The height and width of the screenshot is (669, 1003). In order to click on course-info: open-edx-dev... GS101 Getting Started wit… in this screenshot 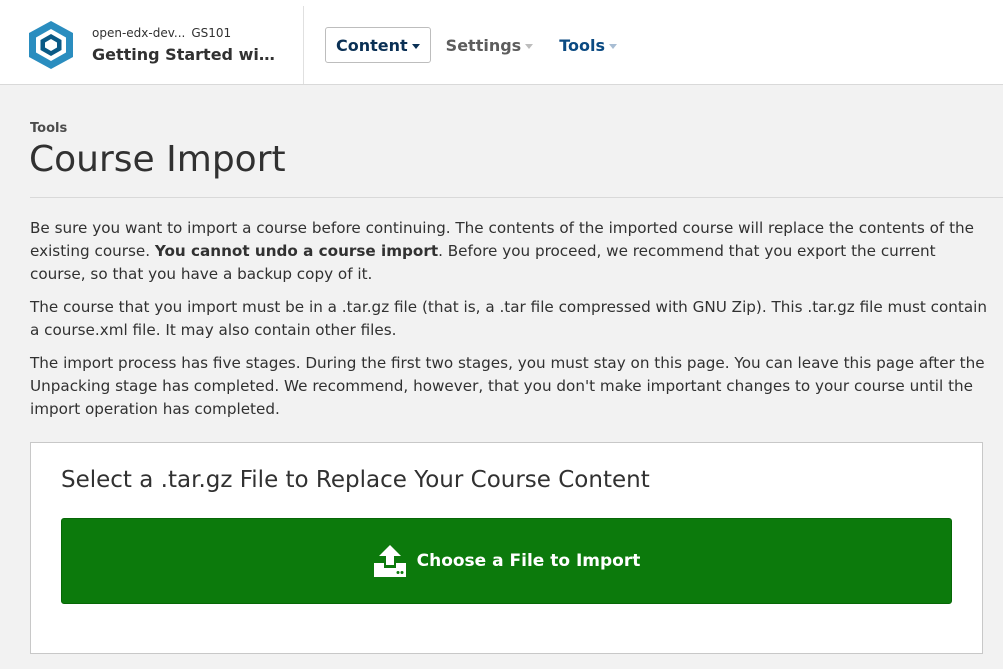, I will do `click(192, 45)`.